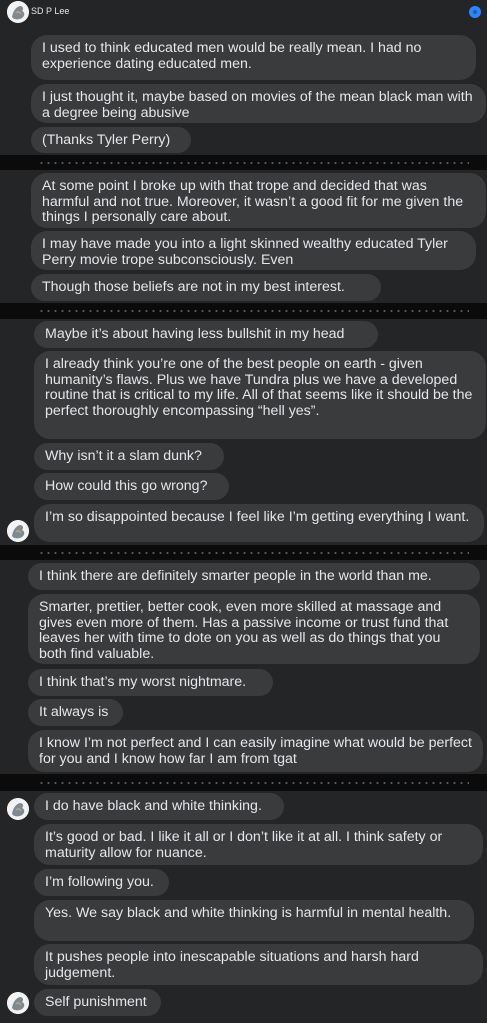 This screenshot has height=1023, width=487. Describe the element at coordinates (475, 12) in the screenshot. I see `info-icon` at that location.